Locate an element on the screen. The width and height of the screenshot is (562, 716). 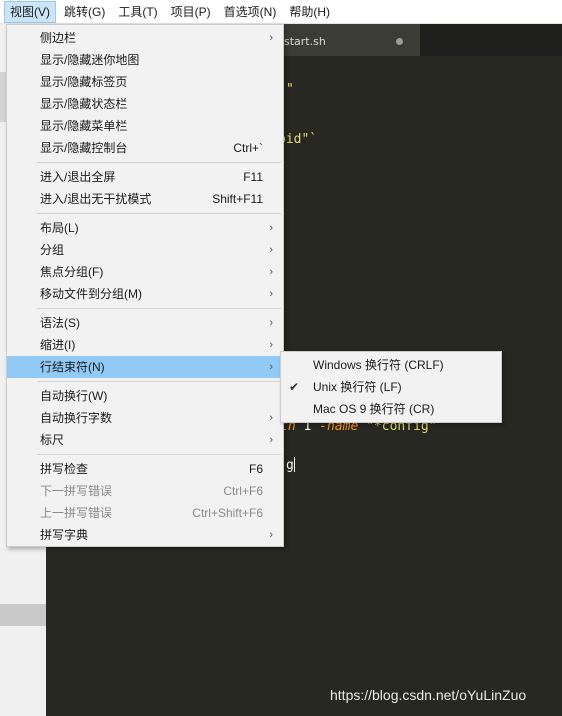
menu-item-label: 上一拼写错误 is located at coordinates (76, 513).